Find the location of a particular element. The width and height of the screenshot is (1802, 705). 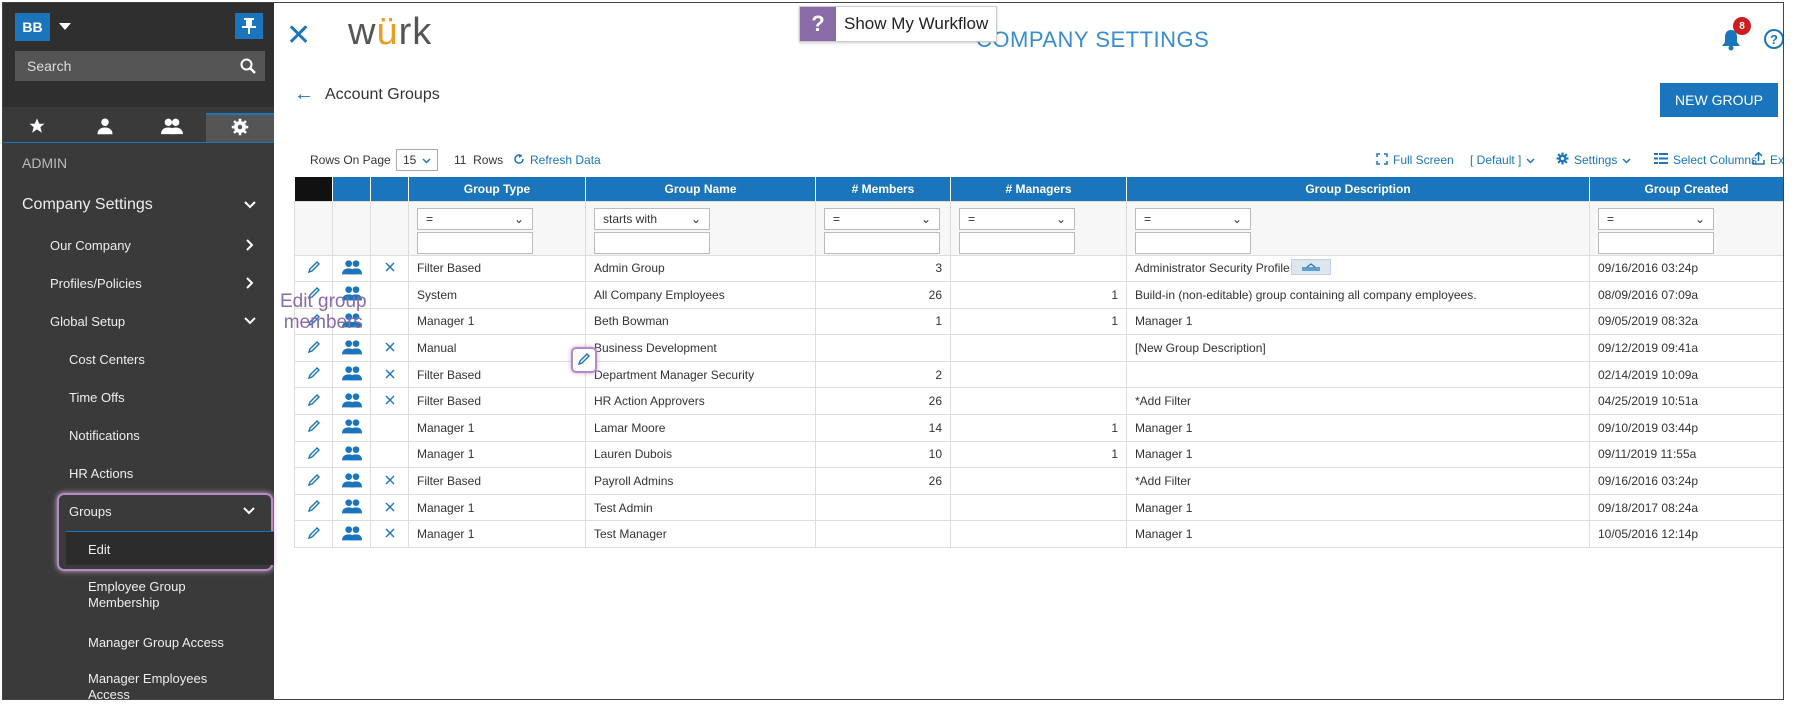

managers-cell is located at coordinates (1038, 268).